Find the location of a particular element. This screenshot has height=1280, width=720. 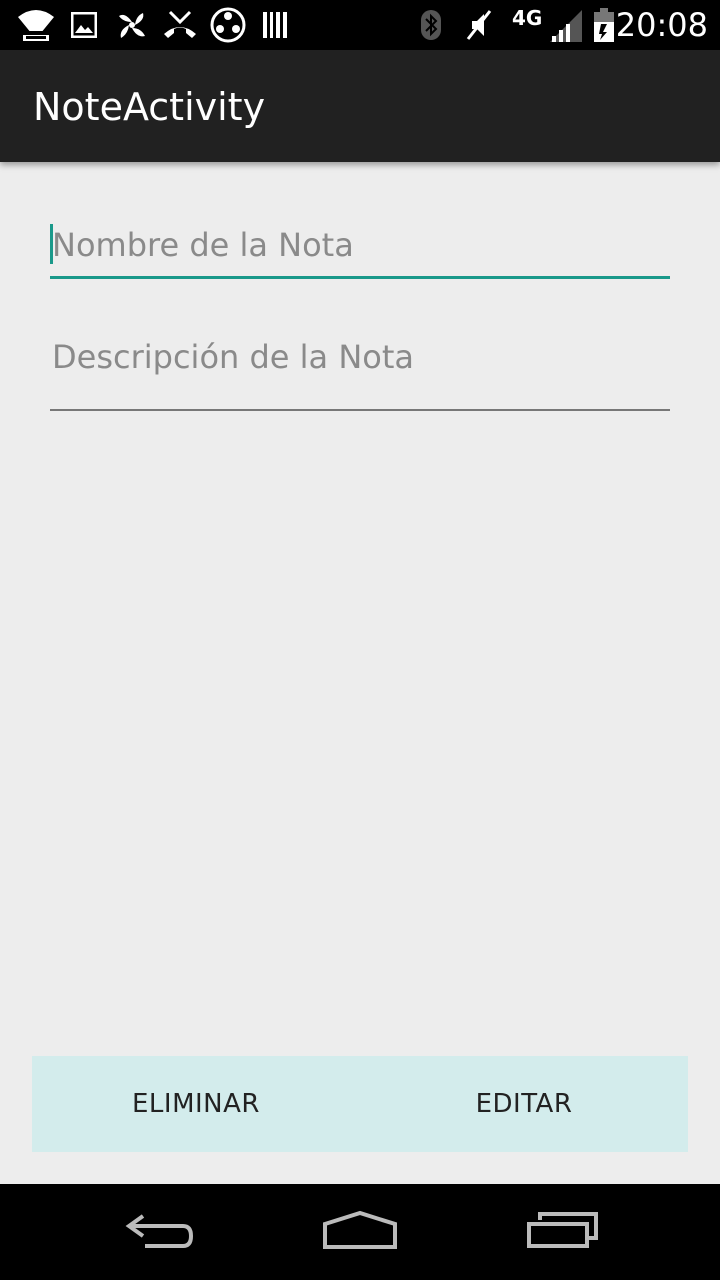

note-name-underline is located at coordinates (360, 277).